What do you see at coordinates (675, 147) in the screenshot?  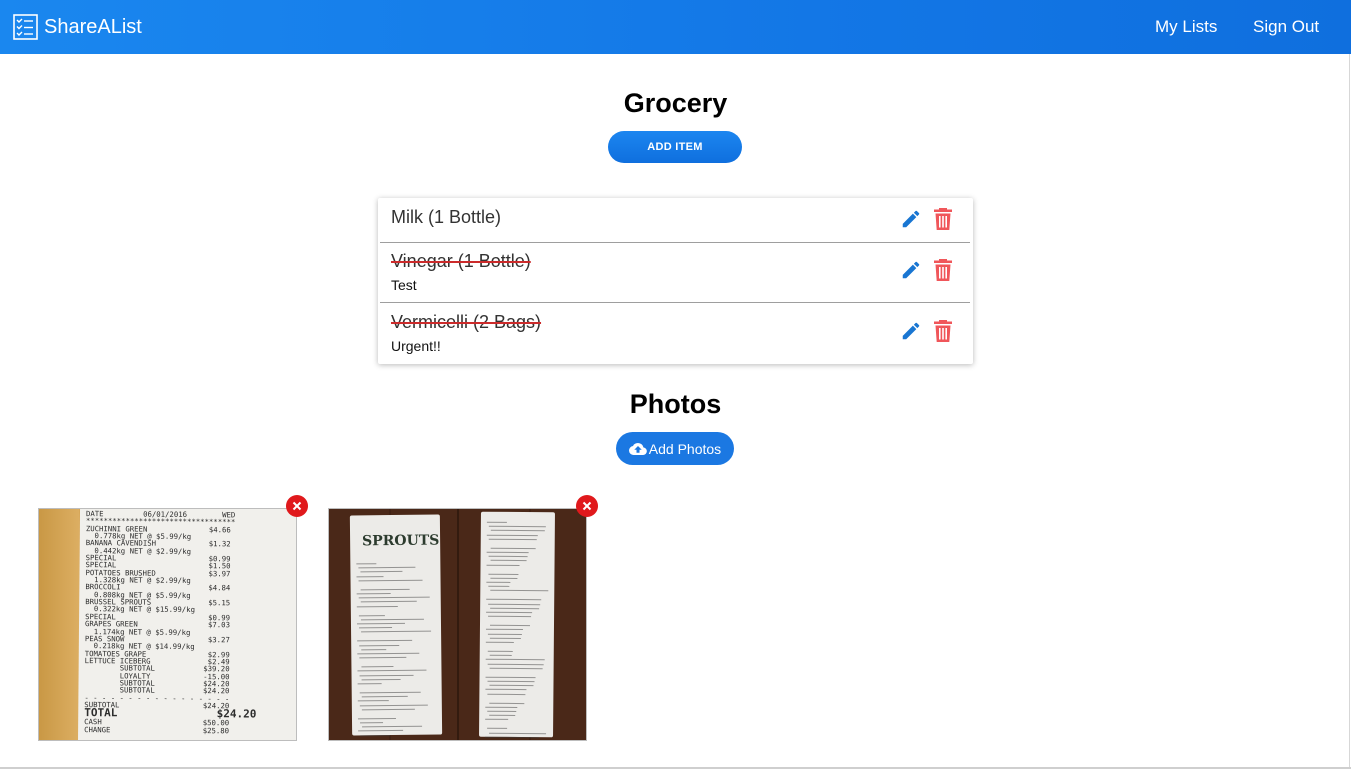 I see `add-item-button: ADD ITEM` at bounding box center [675, 147].